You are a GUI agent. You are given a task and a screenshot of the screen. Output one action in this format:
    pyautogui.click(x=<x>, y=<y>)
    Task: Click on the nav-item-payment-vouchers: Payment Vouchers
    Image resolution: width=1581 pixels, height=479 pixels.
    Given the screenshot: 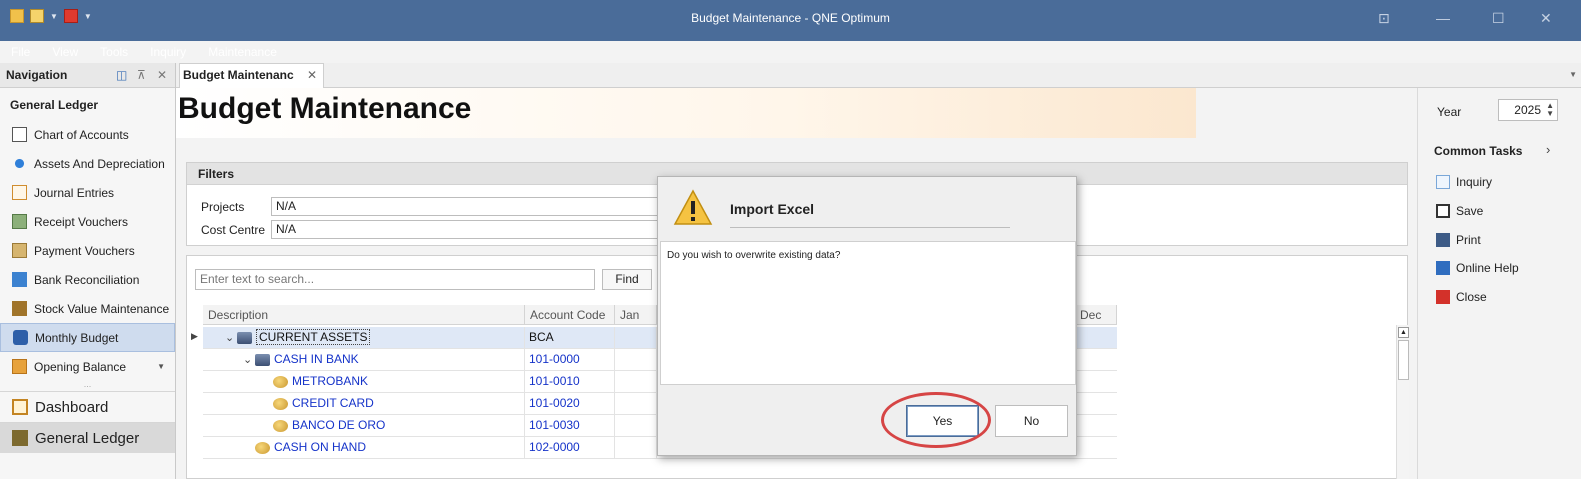 What is the action you would take?
    pyautogui.click(x=87, y=250)
    